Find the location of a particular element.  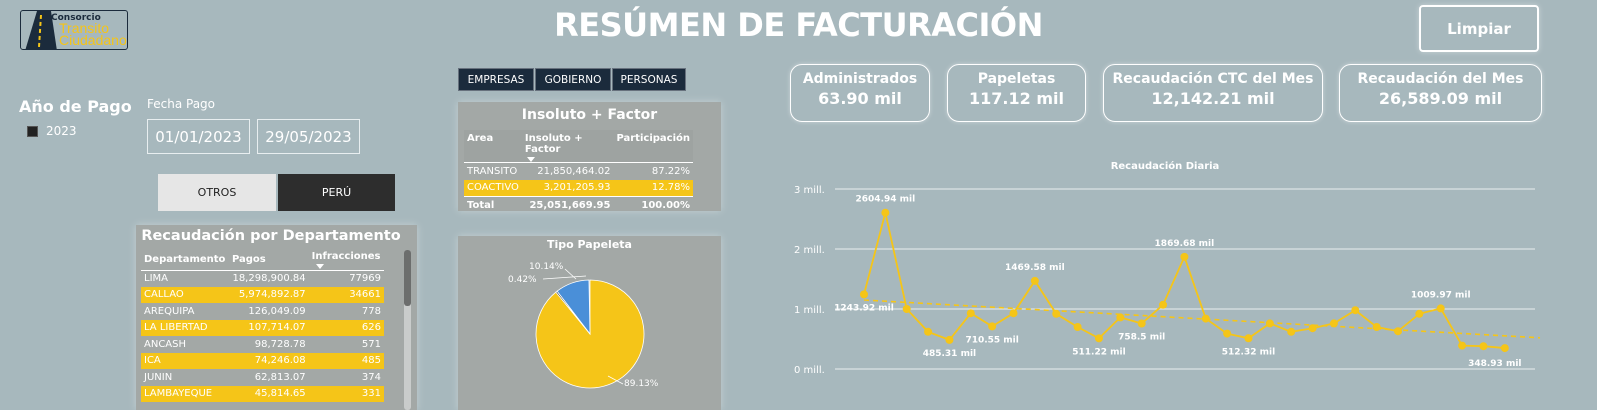

toggle-peru: PERÚ is located at coordinates (336, 192).